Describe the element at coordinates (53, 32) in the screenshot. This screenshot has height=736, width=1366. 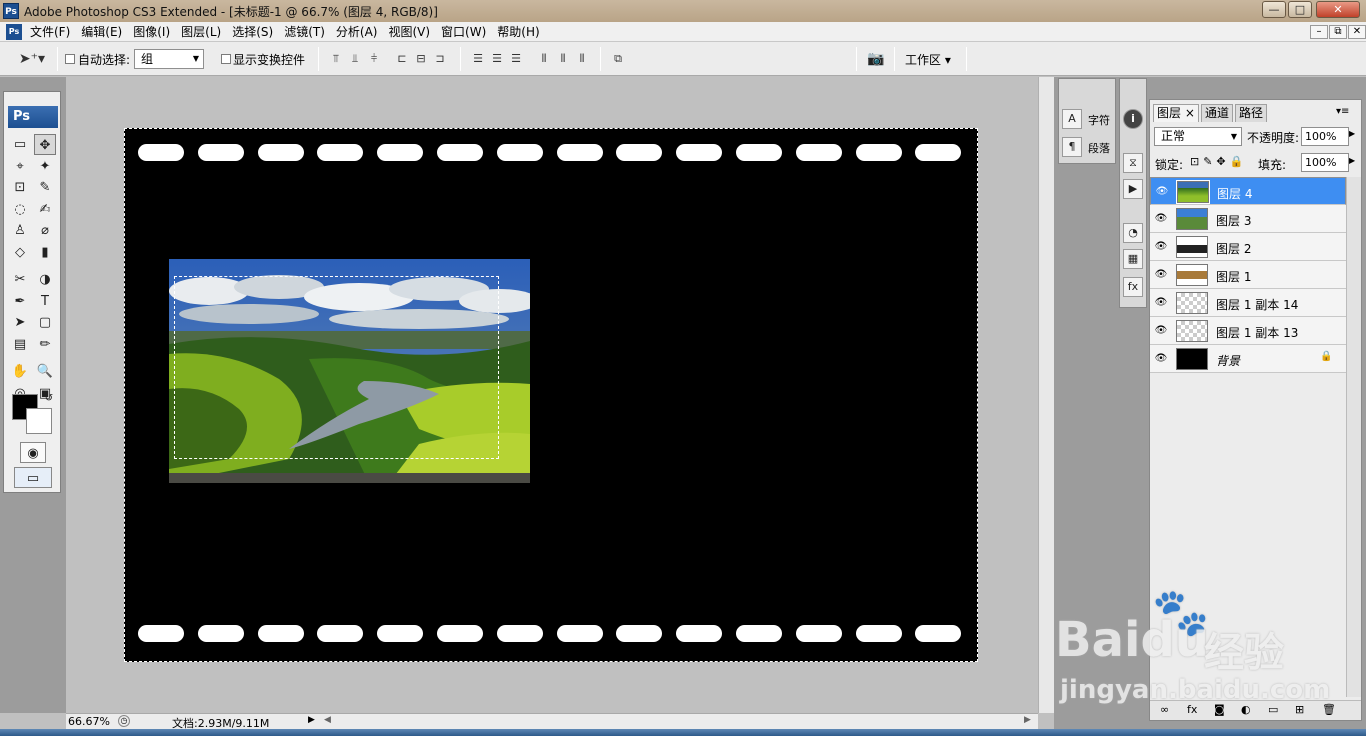
I see `menu-item-0: 文件(F)` at that location.